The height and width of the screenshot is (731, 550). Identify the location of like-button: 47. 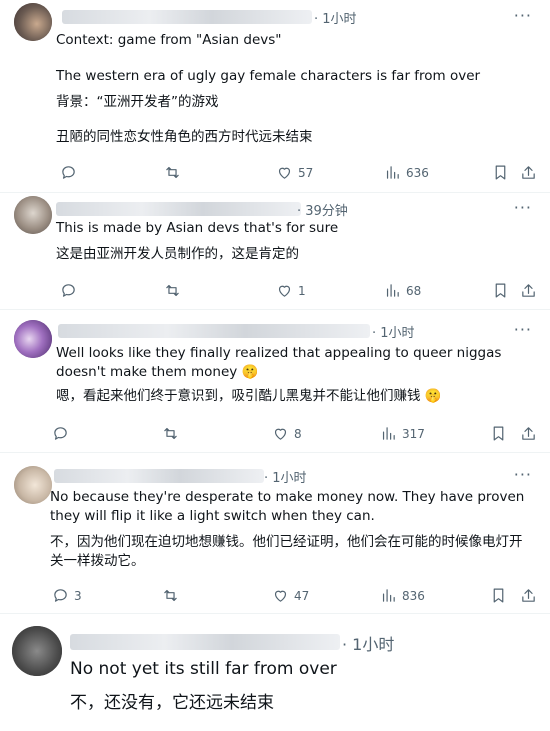
(290, 595).